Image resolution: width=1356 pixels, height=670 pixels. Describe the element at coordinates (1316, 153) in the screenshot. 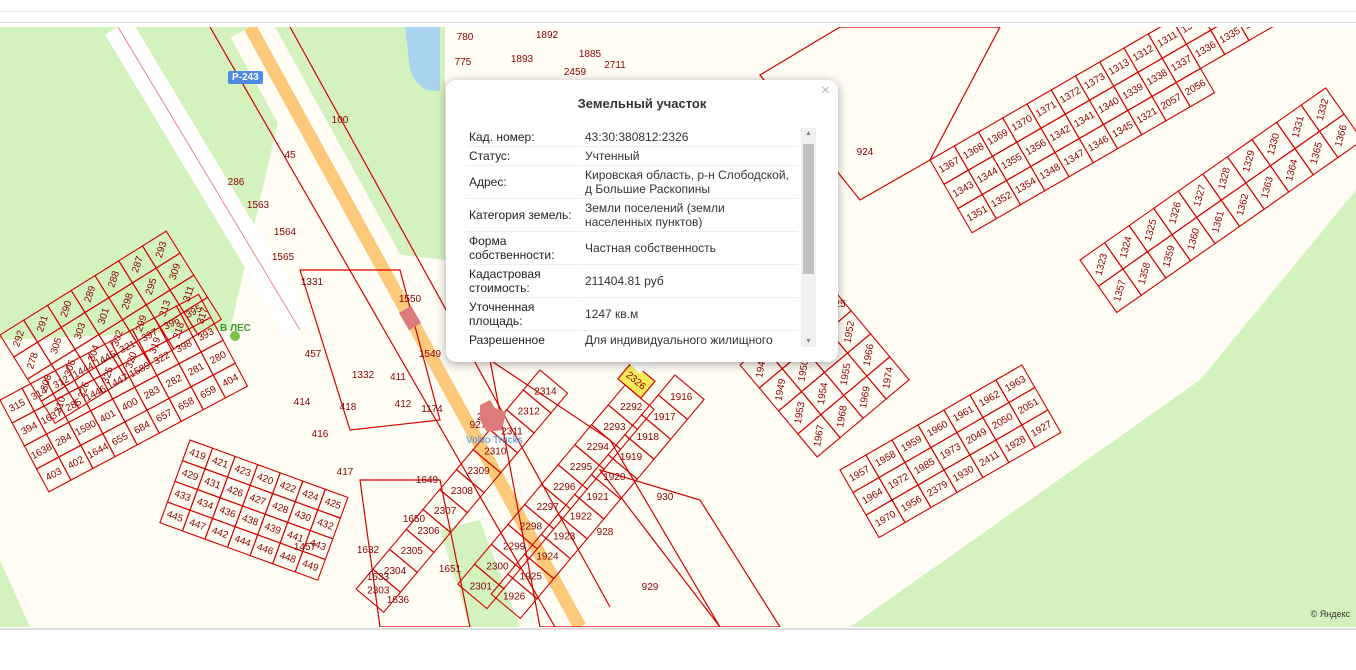

I see `parcel: 1365` at that location.